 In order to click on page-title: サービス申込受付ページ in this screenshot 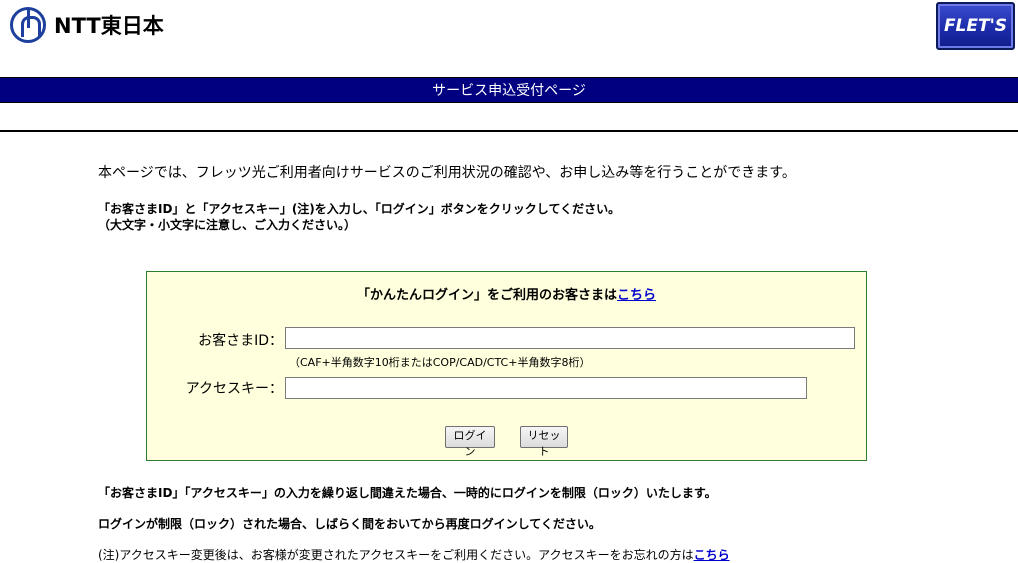, I will do `click(509, 91)`.